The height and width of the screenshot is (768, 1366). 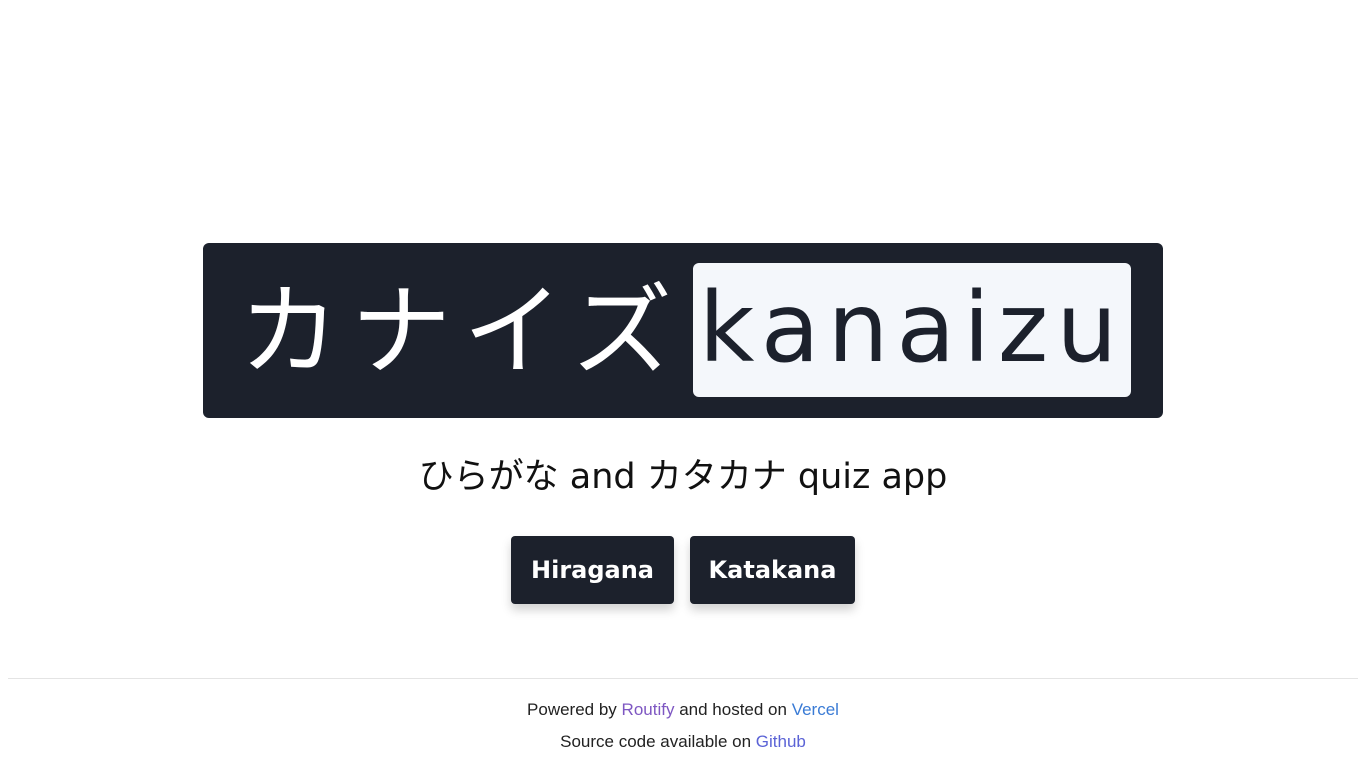 I want to click on logo-romaji-text: kanaizu, so click(x=912, y=328).